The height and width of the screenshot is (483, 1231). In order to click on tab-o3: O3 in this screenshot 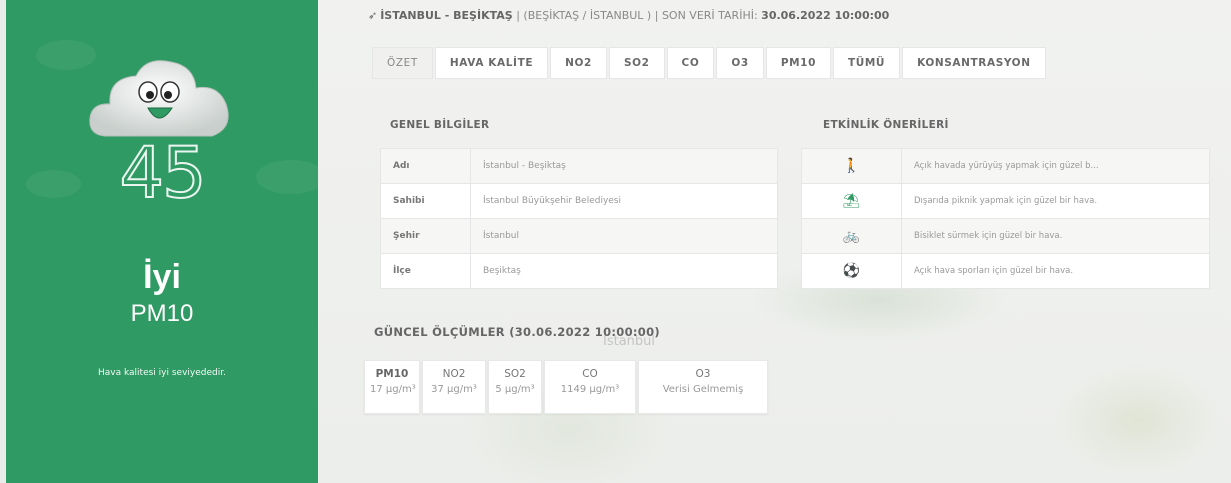, I will do `click(740, 63)`.